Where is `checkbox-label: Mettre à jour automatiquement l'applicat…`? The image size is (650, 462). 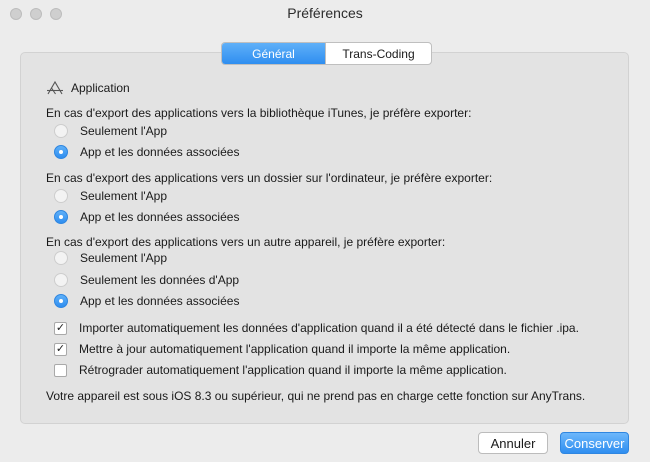 checkbox-label: Mettre à jour automatiquement l'applicat… is located at coordinates (295, 349).